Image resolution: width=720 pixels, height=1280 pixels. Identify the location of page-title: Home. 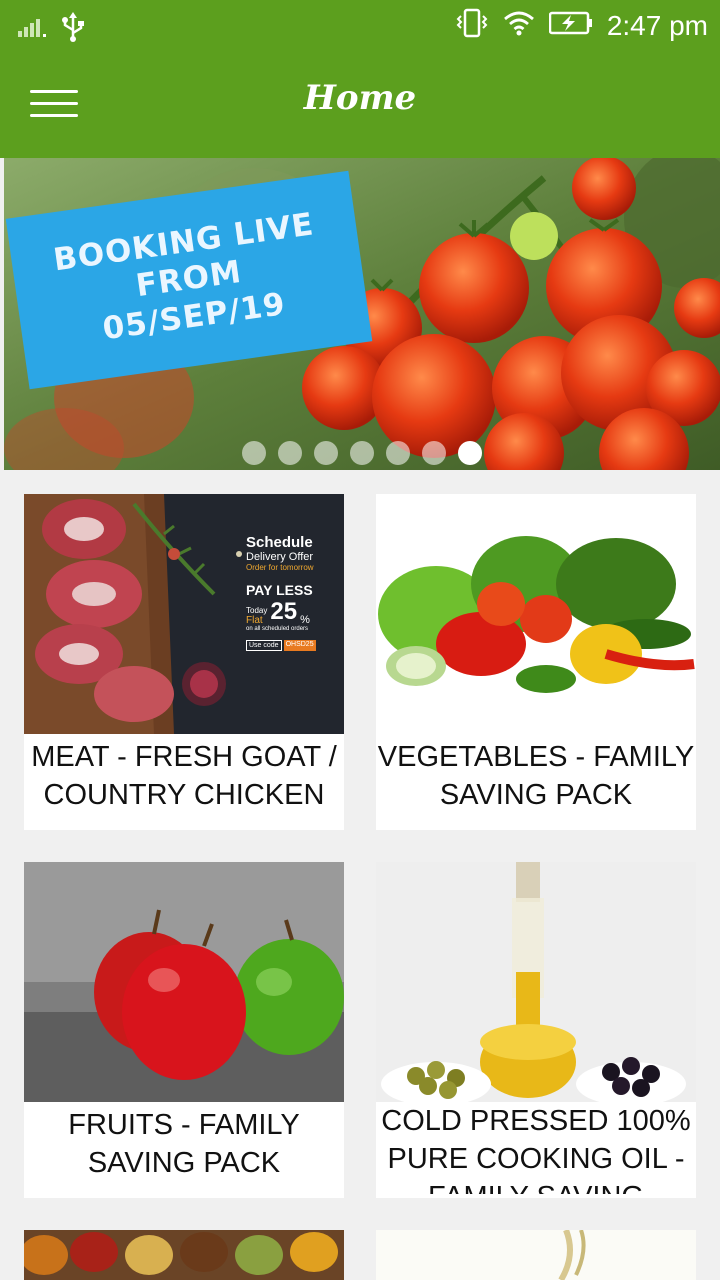
(360, 98).